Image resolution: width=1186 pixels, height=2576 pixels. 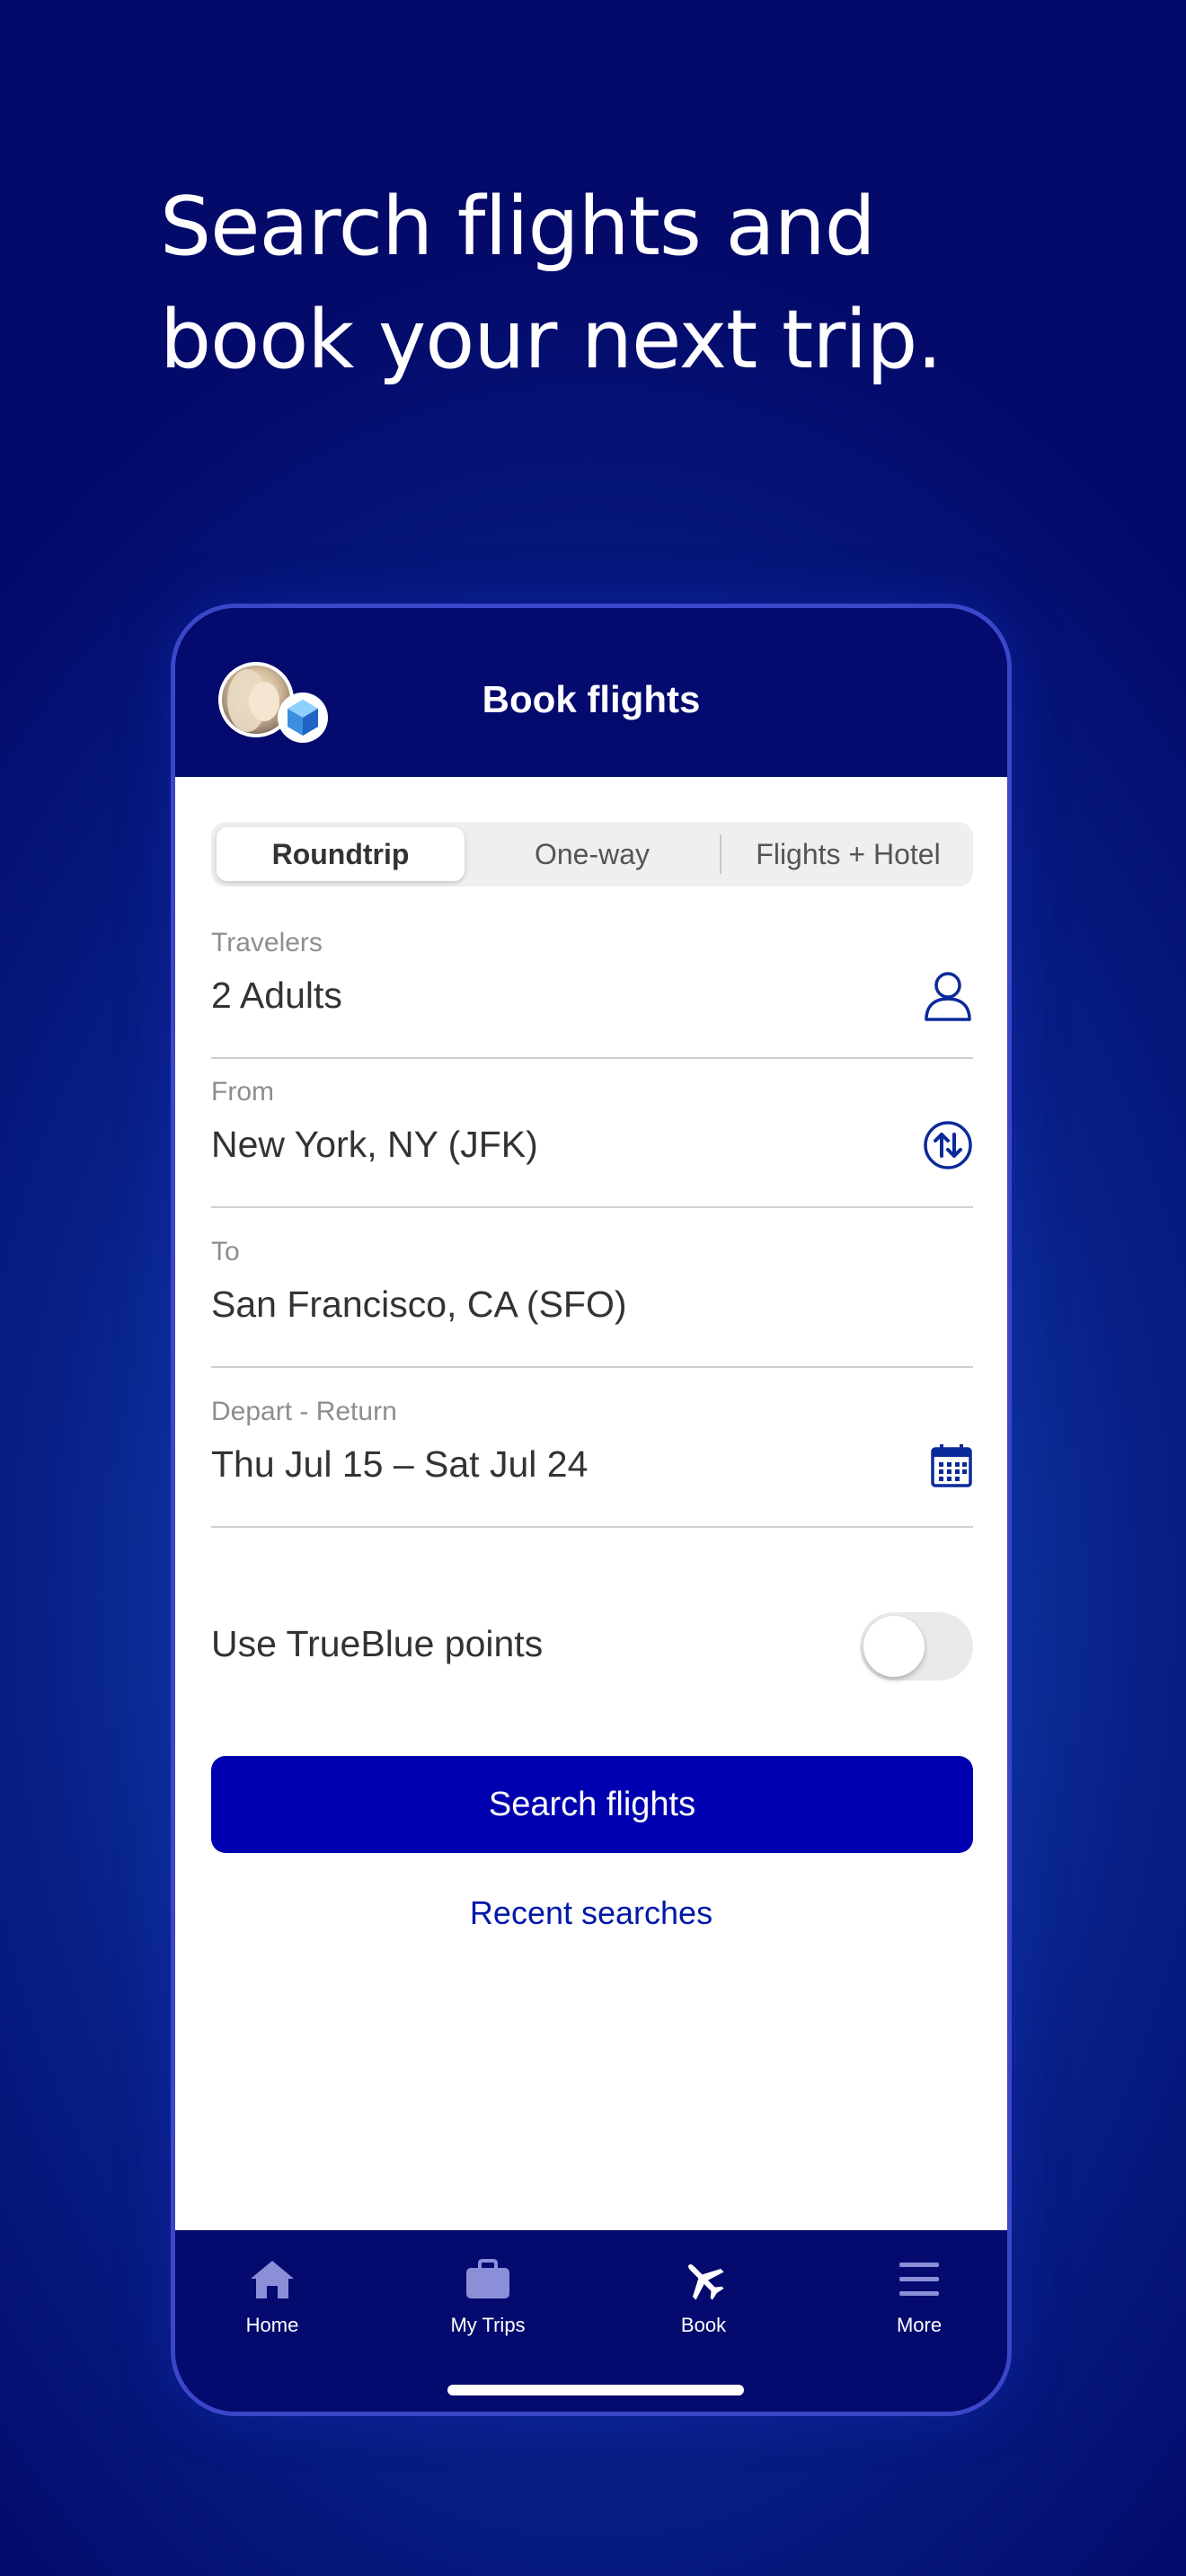 I want to click on home-icon, so click(x=272, y=2279).